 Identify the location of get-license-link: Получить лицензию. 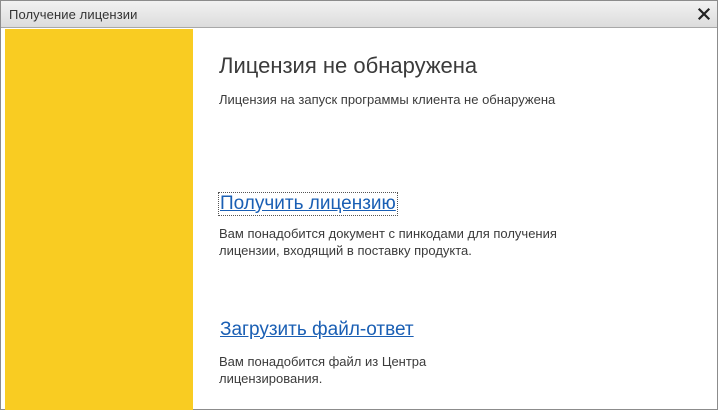
(308, 204).